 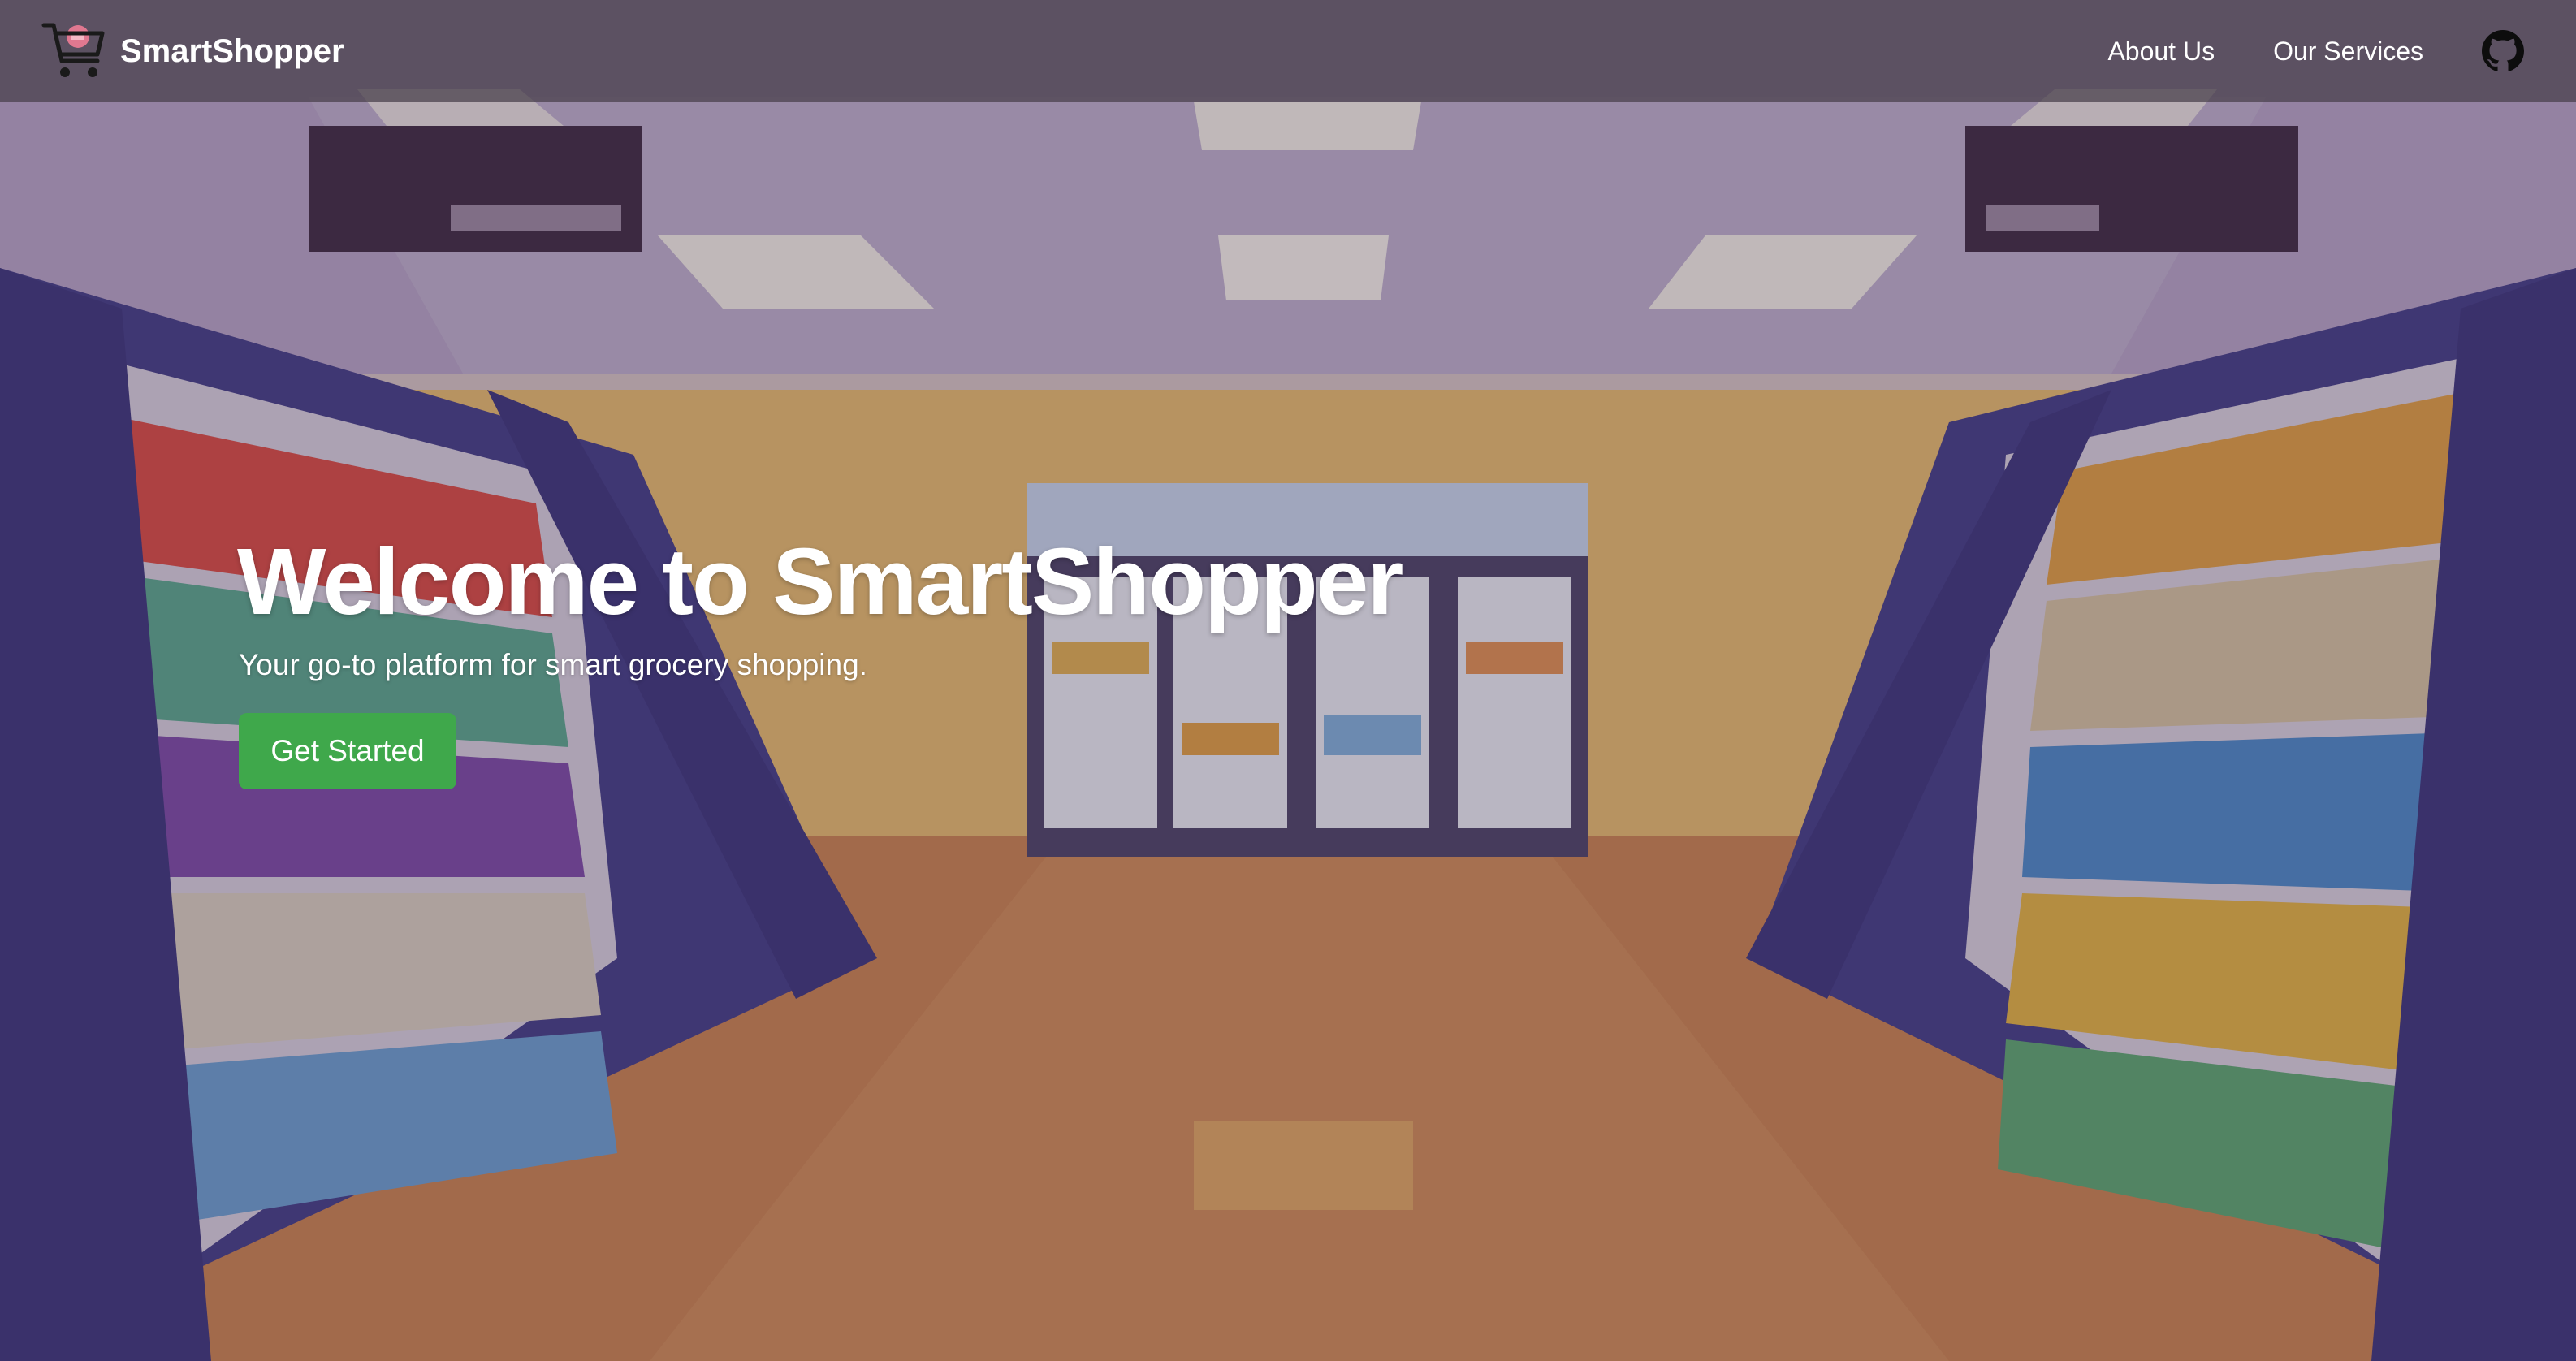 What do you see at coordinates (1288, 51) in the screenshot?
I see `navbar: SmartShopper About Us Our Services` at bounding box center [1288, 51].